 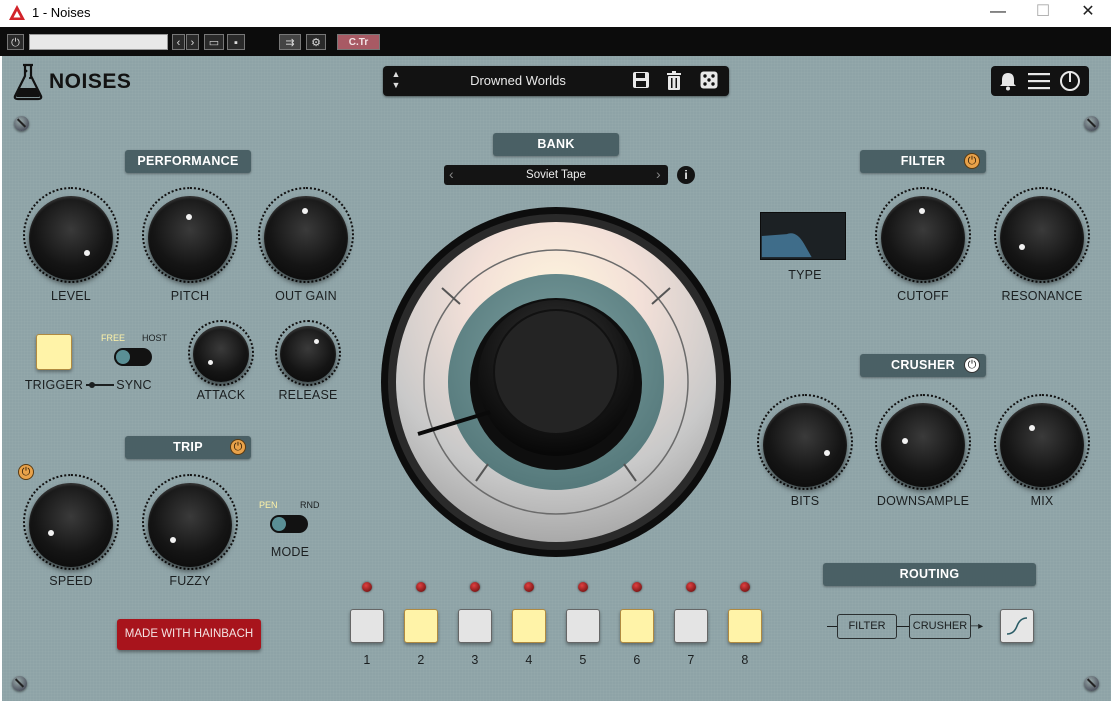 I want to click on delete-preset-icon, so click(x=674, y=80).